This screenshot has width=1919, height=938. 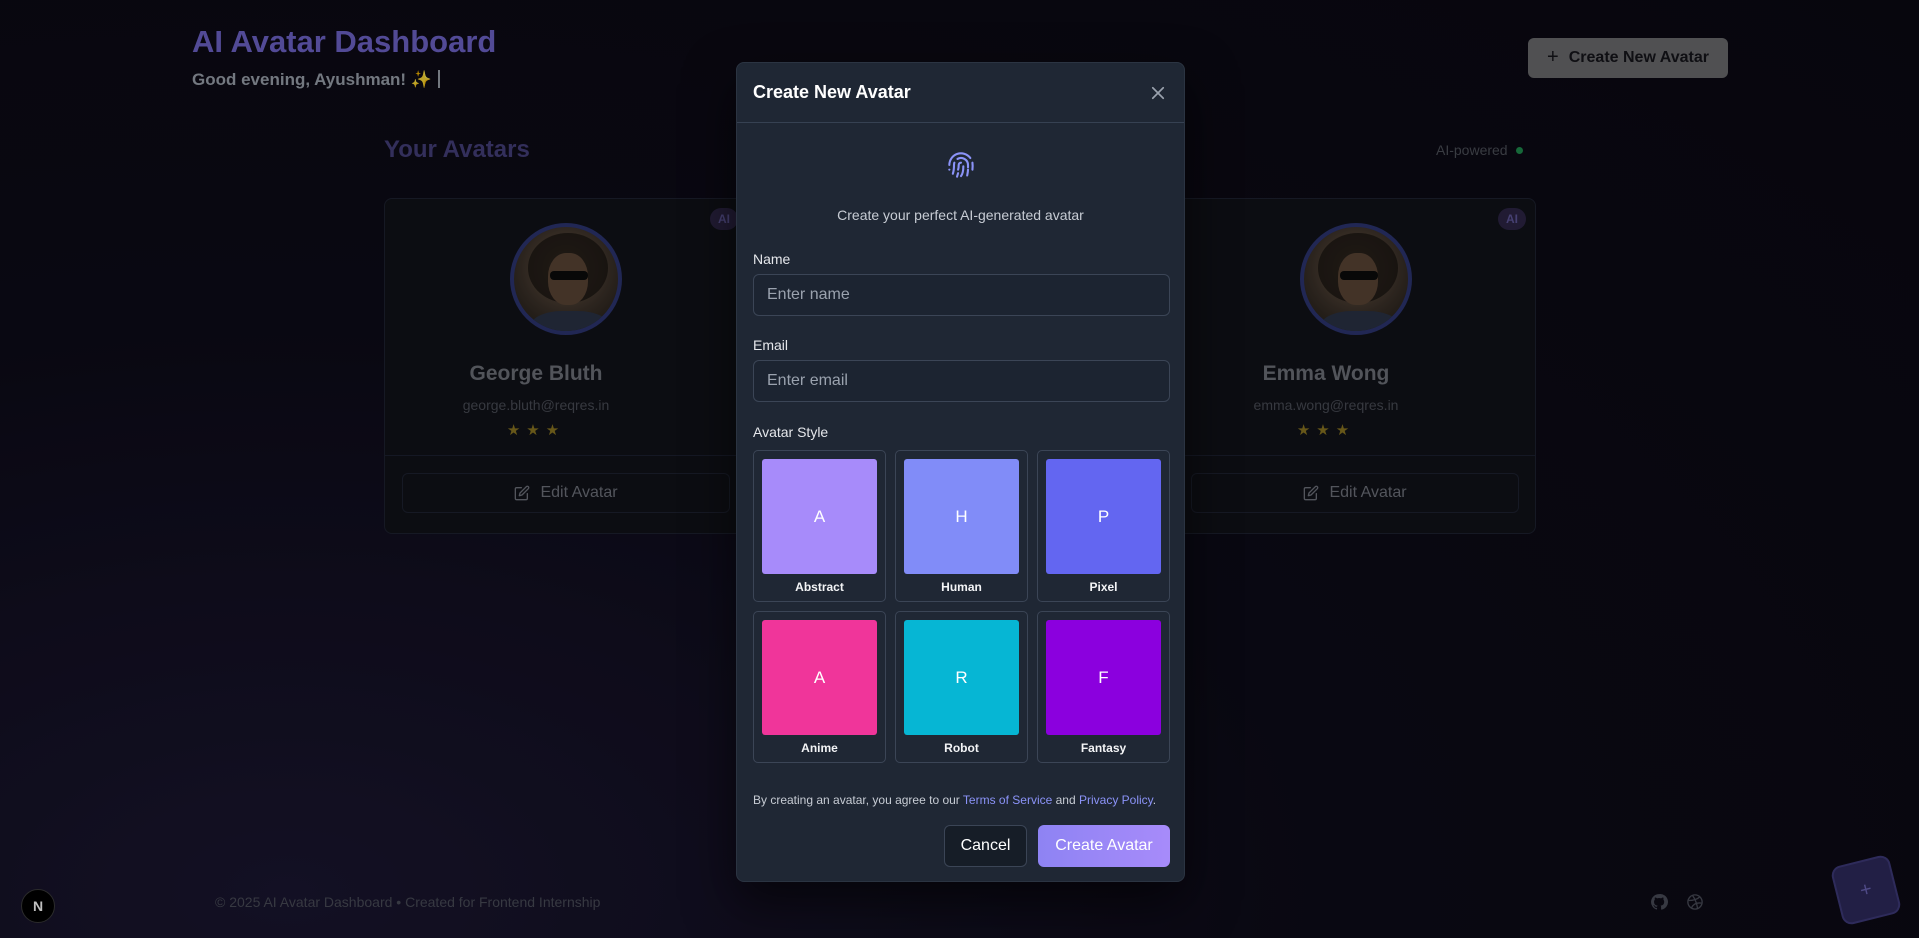 I want to click on style-swatch: H, so click(x=961, y=516).